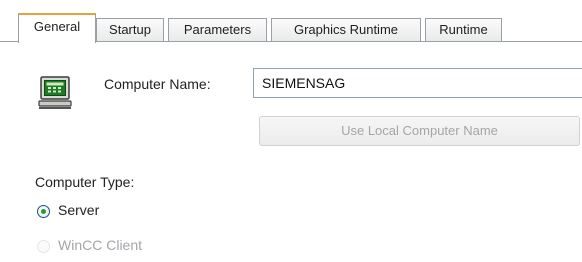 The height and width of the screenshot is (262, 582). Describe the element at coordinates (100, 245) in the screenshot. I see `wincc-client-radio-label: WinCC Client` at that location.